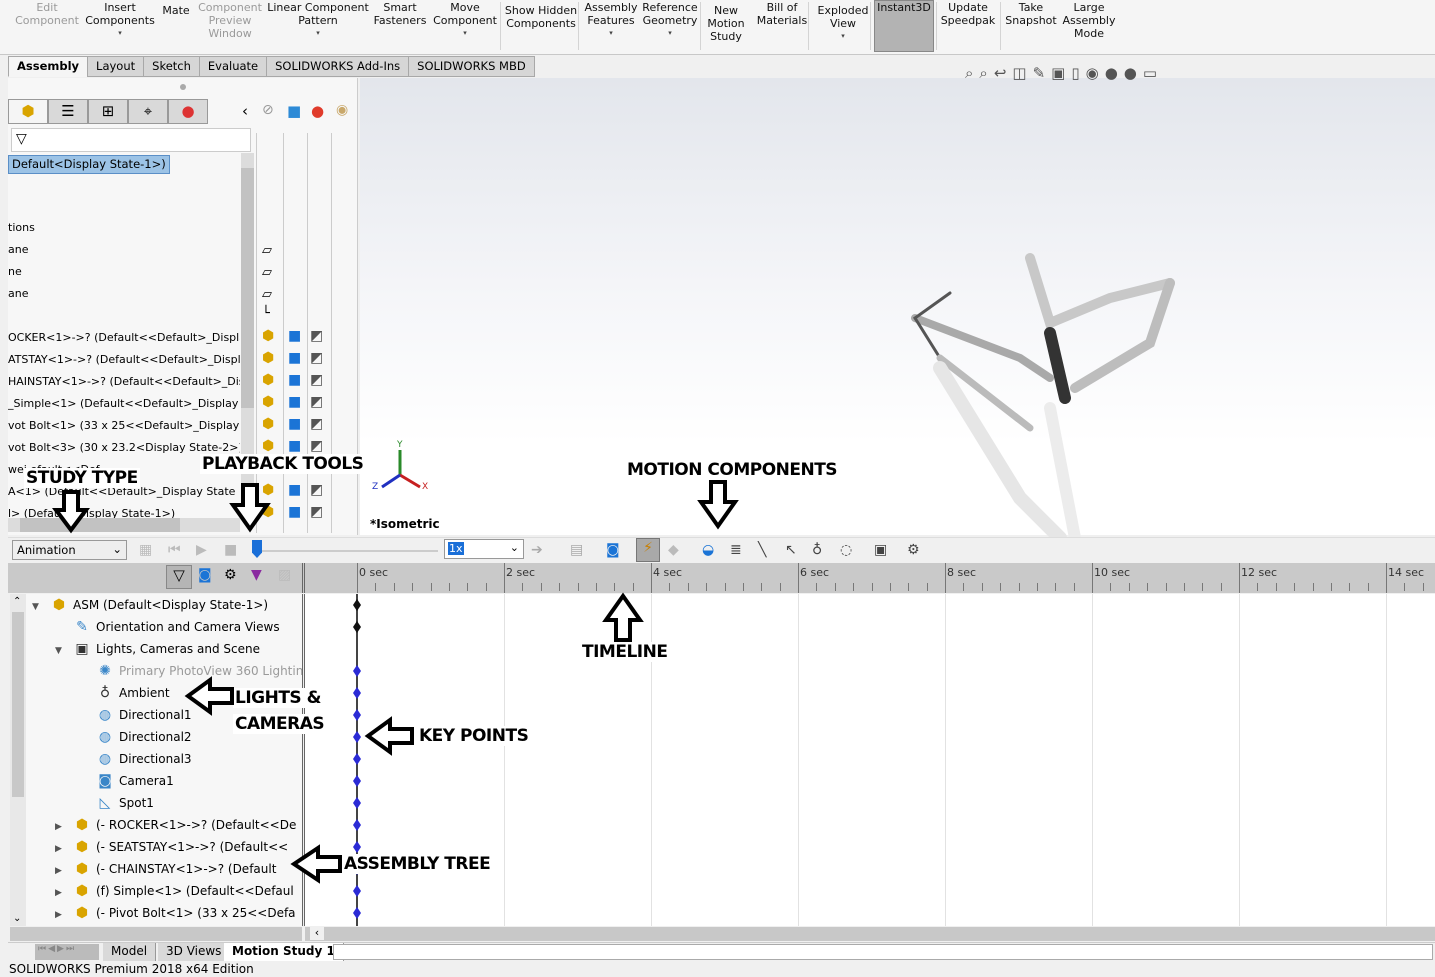  I want to click on transparency-icon: ◉, so click(342, 110).